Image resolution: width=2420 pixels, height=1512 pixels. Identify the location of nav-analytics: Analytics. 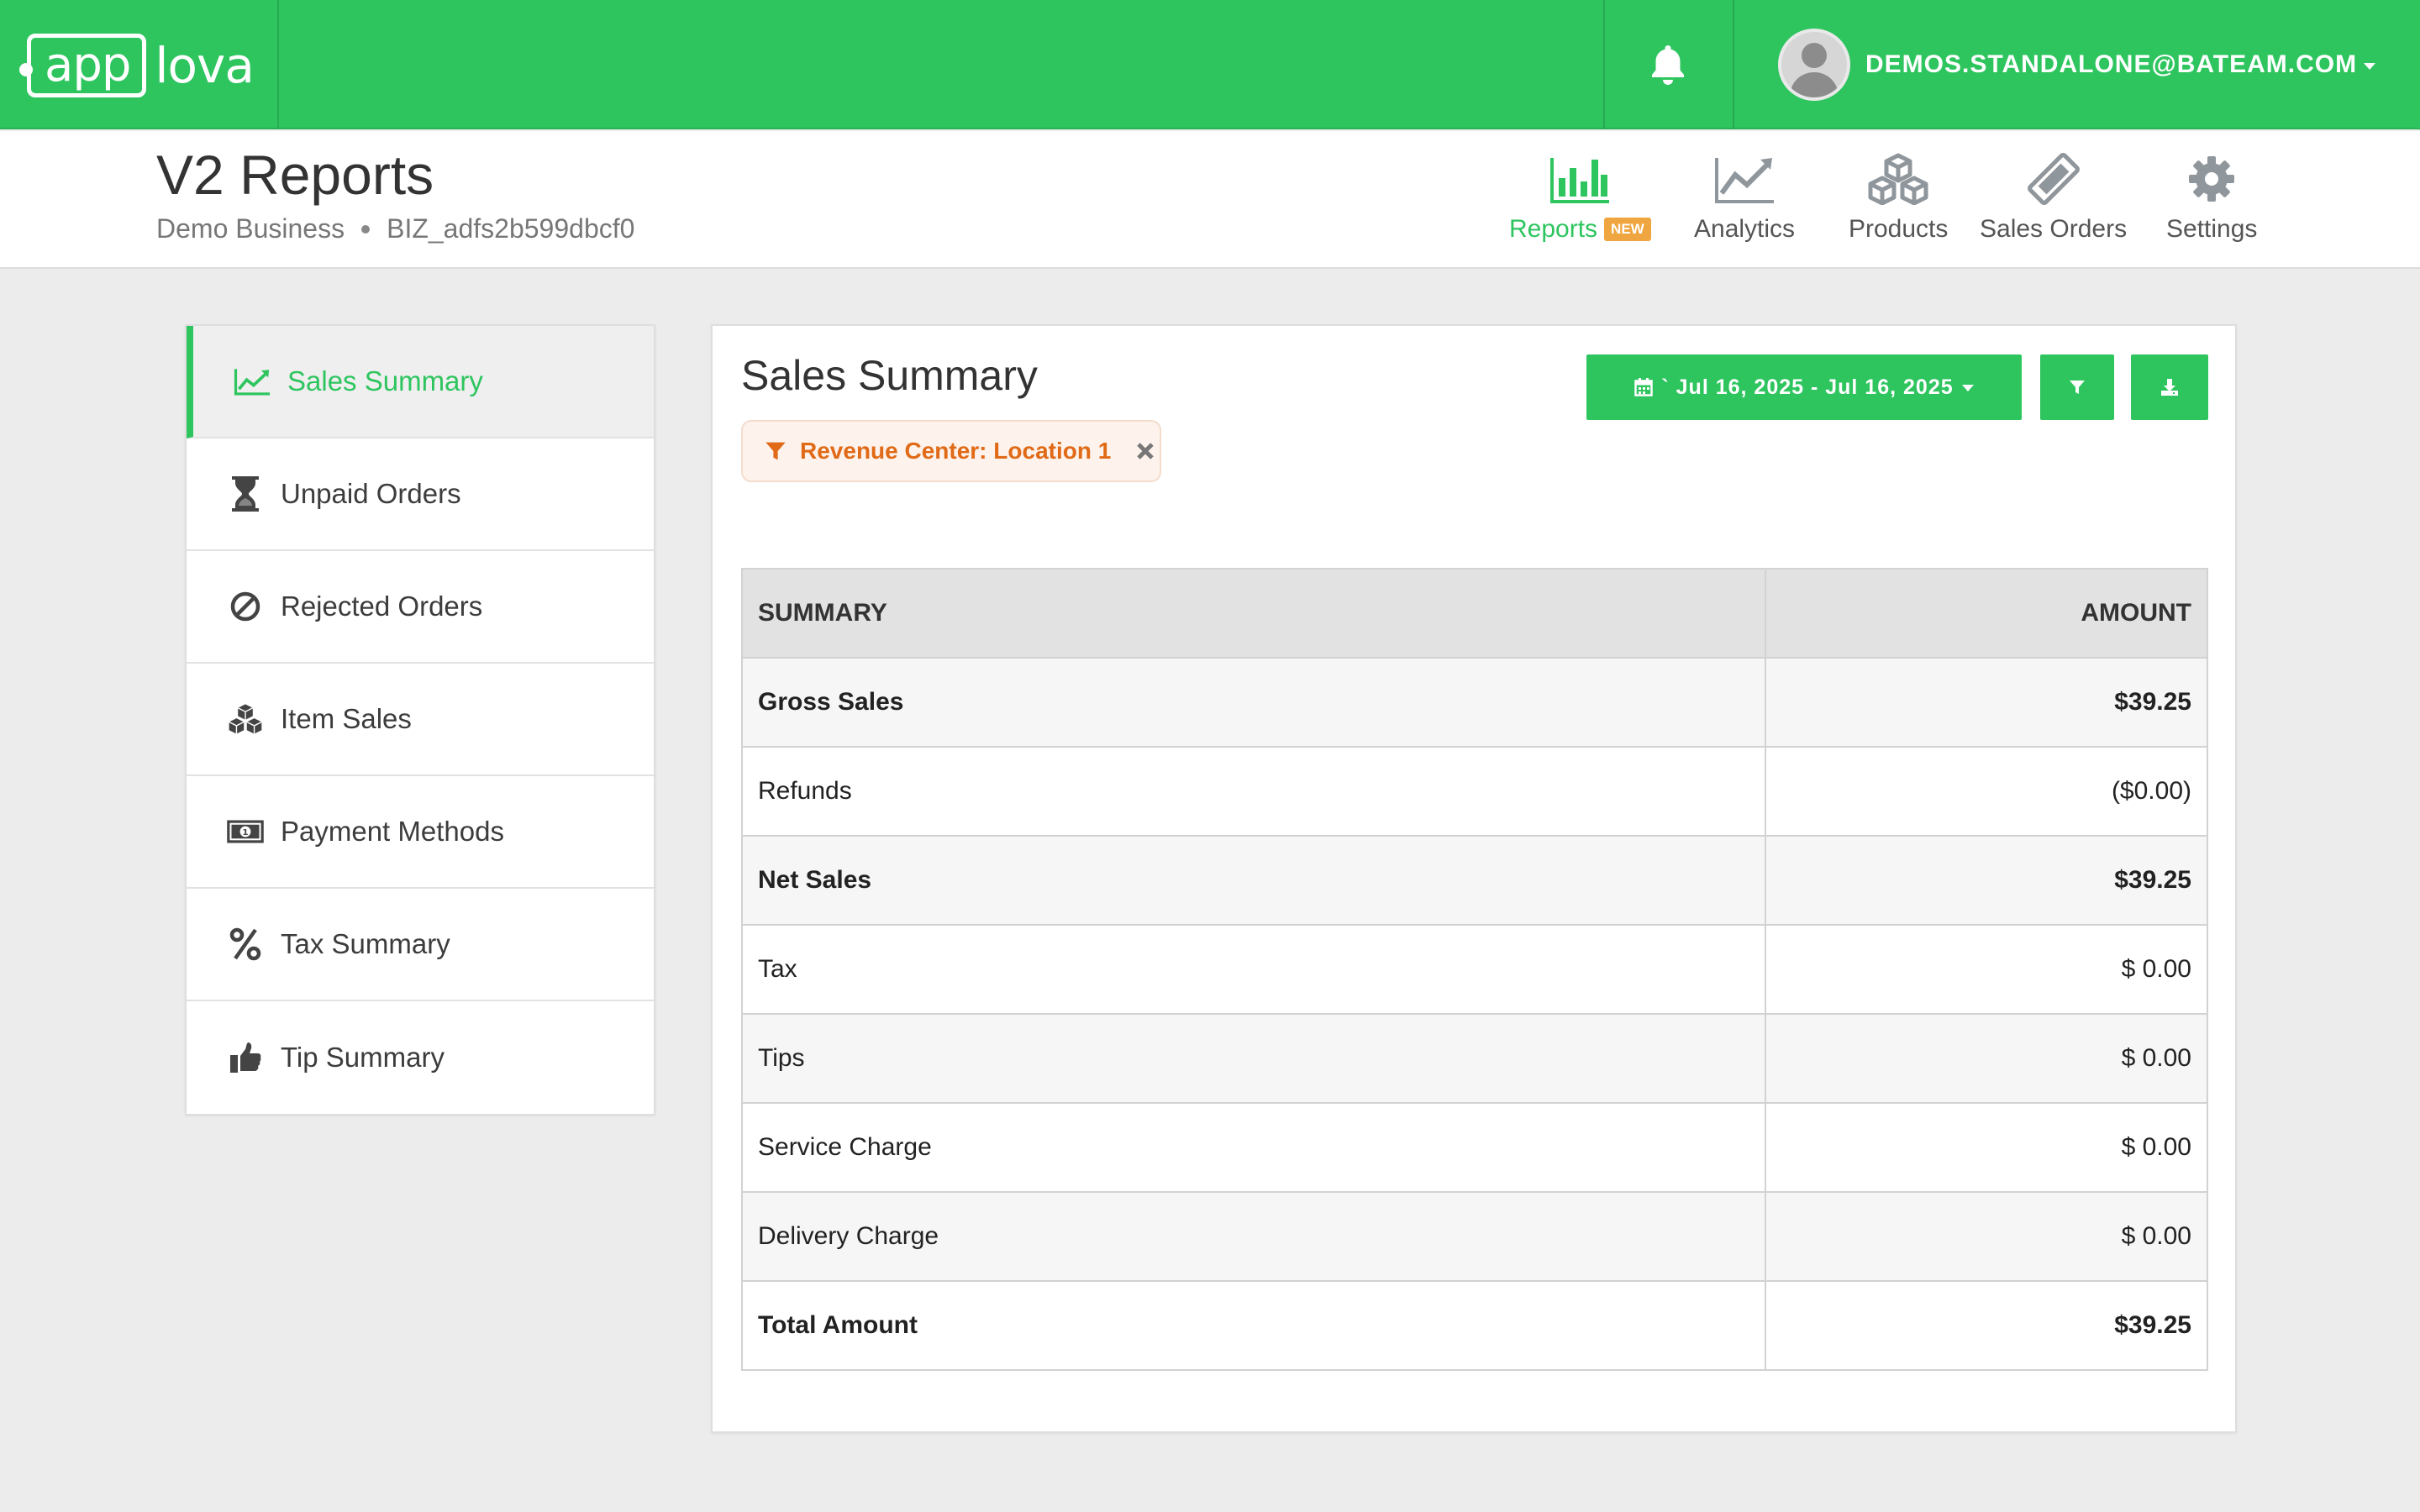
(1744, 198).